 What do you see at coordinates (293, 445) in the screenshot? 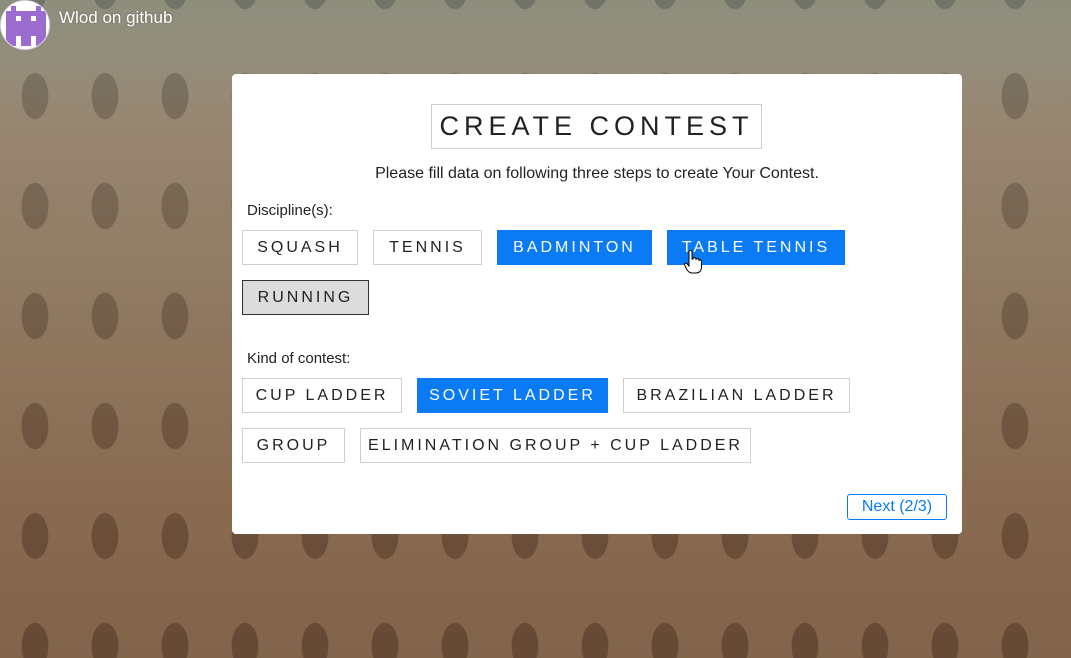
I see `kind-group-button: GROUP` at bounding box center [293, 445].